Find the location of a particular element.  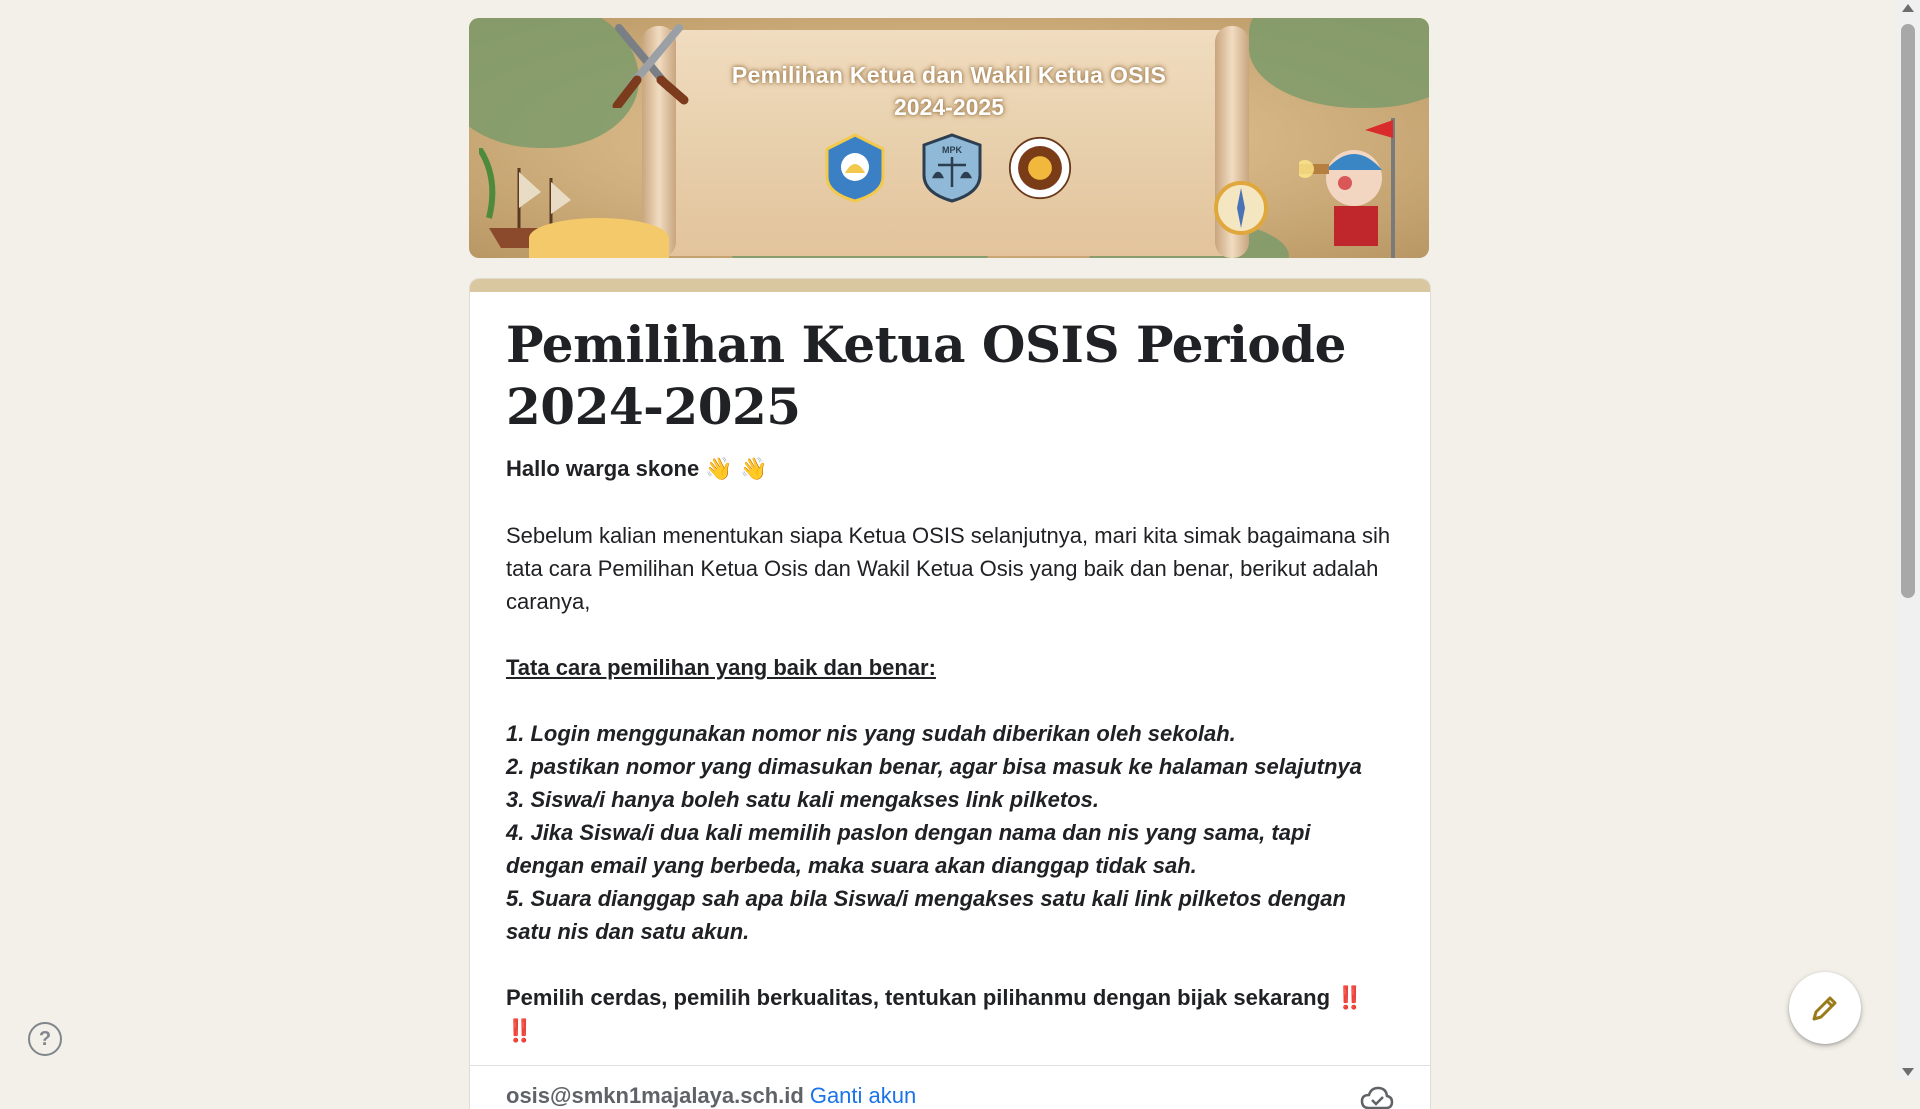

banner-title-line1: Pemilihan Ketua dan Wakil Ketua OSIS is located at coordinates (949, 75).